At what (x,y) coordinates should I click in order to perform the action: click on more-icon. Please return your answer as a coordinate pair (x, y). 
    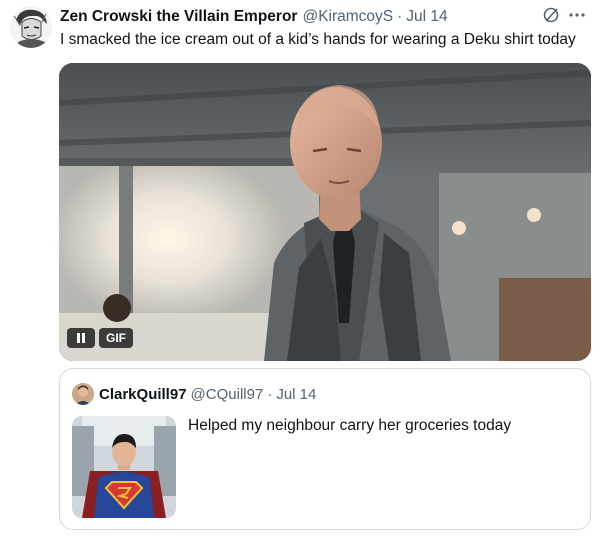
    Looking at the image, I should click on (577, 17).